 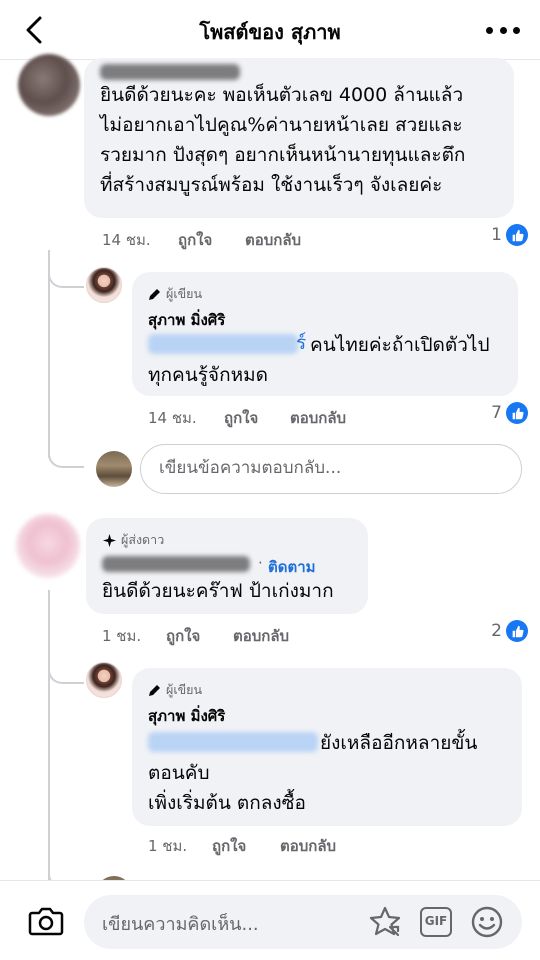 I want to click on more-horizontal-icon, so click(x=489, y=30).